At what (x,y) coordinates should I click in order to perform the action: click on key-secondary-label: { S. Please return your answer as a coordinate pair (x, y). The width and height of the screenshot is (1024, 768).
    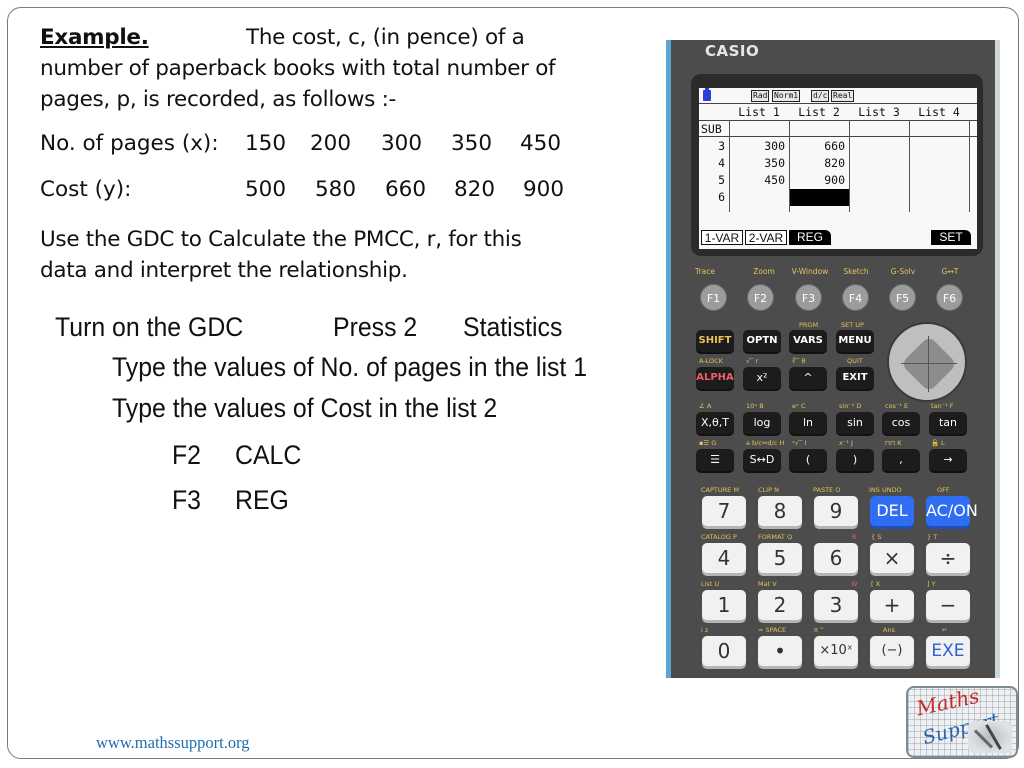
    Looking at the image, I should click on (876, 537).